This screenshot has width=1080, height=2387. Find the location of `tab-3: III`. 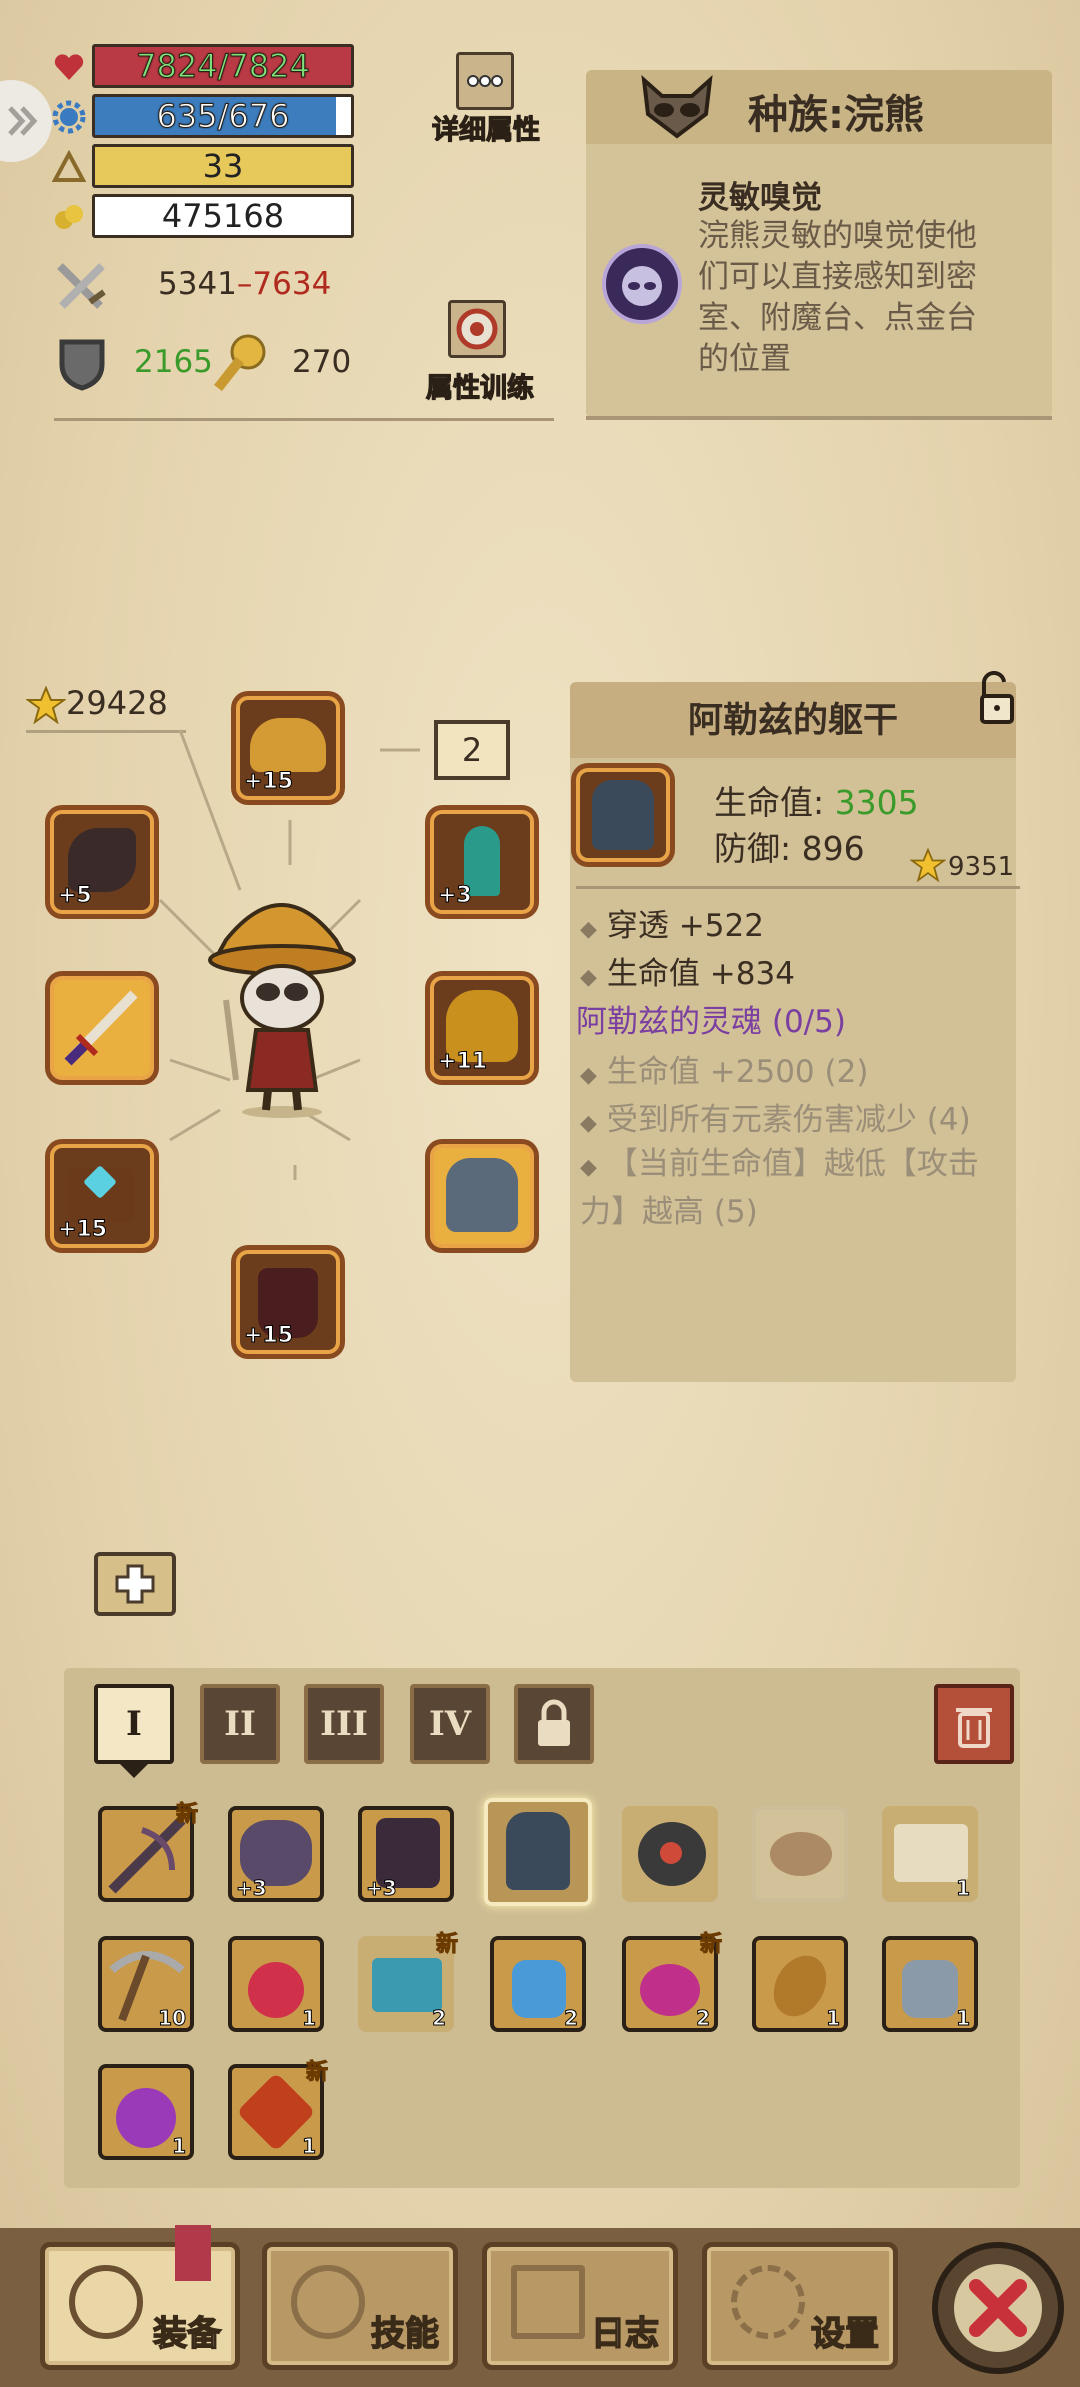

tab-3: III is located at coordinates (344, 1724).